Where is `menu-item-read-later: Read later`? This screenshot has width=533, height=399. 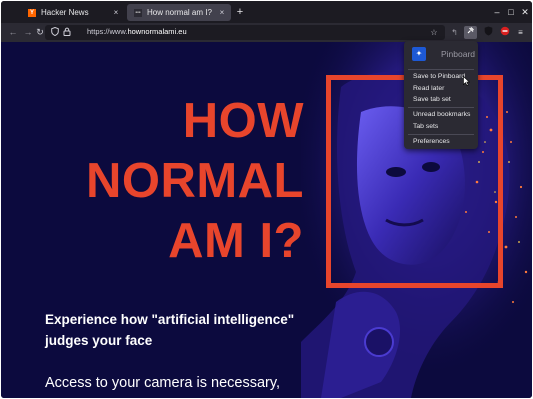
menu-item-read-later: Read later is located at coordinates (428, 88).